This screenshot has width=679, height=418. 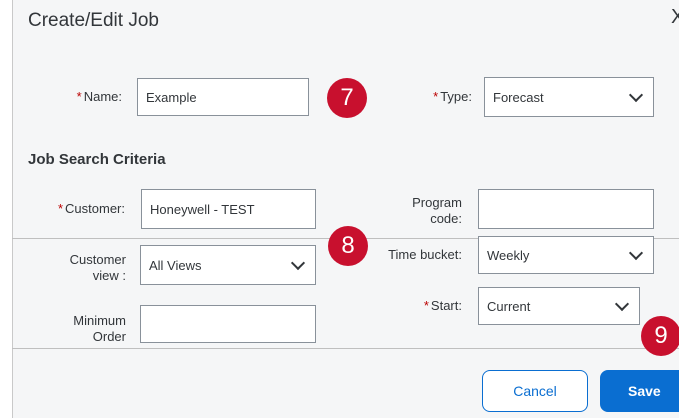 I want to click on customer-input-value: Honeywell - TEST, so click(x=202, y=209).